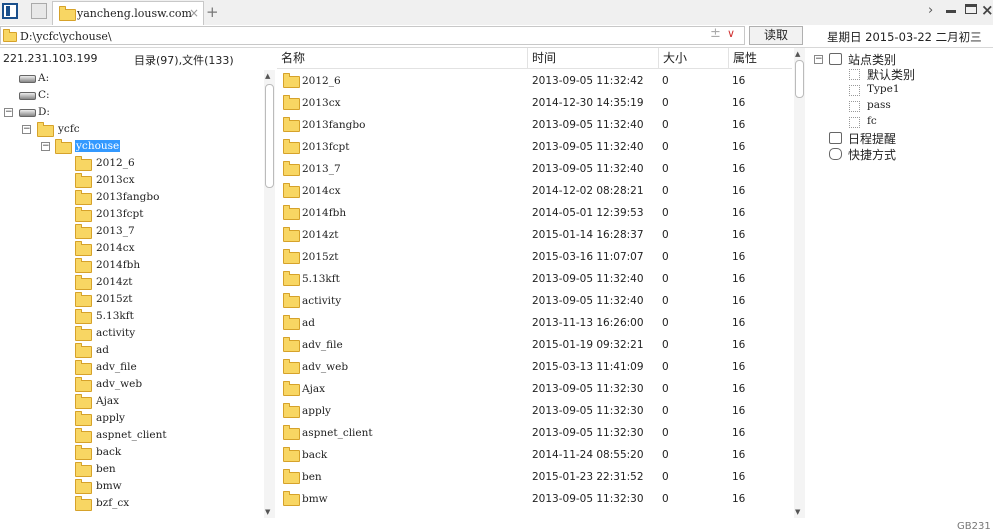 This screenshot has width=993, height=532. What do you see at coordinates (534, 279) in the screenshot?
I see `table-row: 5.13kft 2013-09-05 11:32:40 0 16` at bounding box center [534, 279].